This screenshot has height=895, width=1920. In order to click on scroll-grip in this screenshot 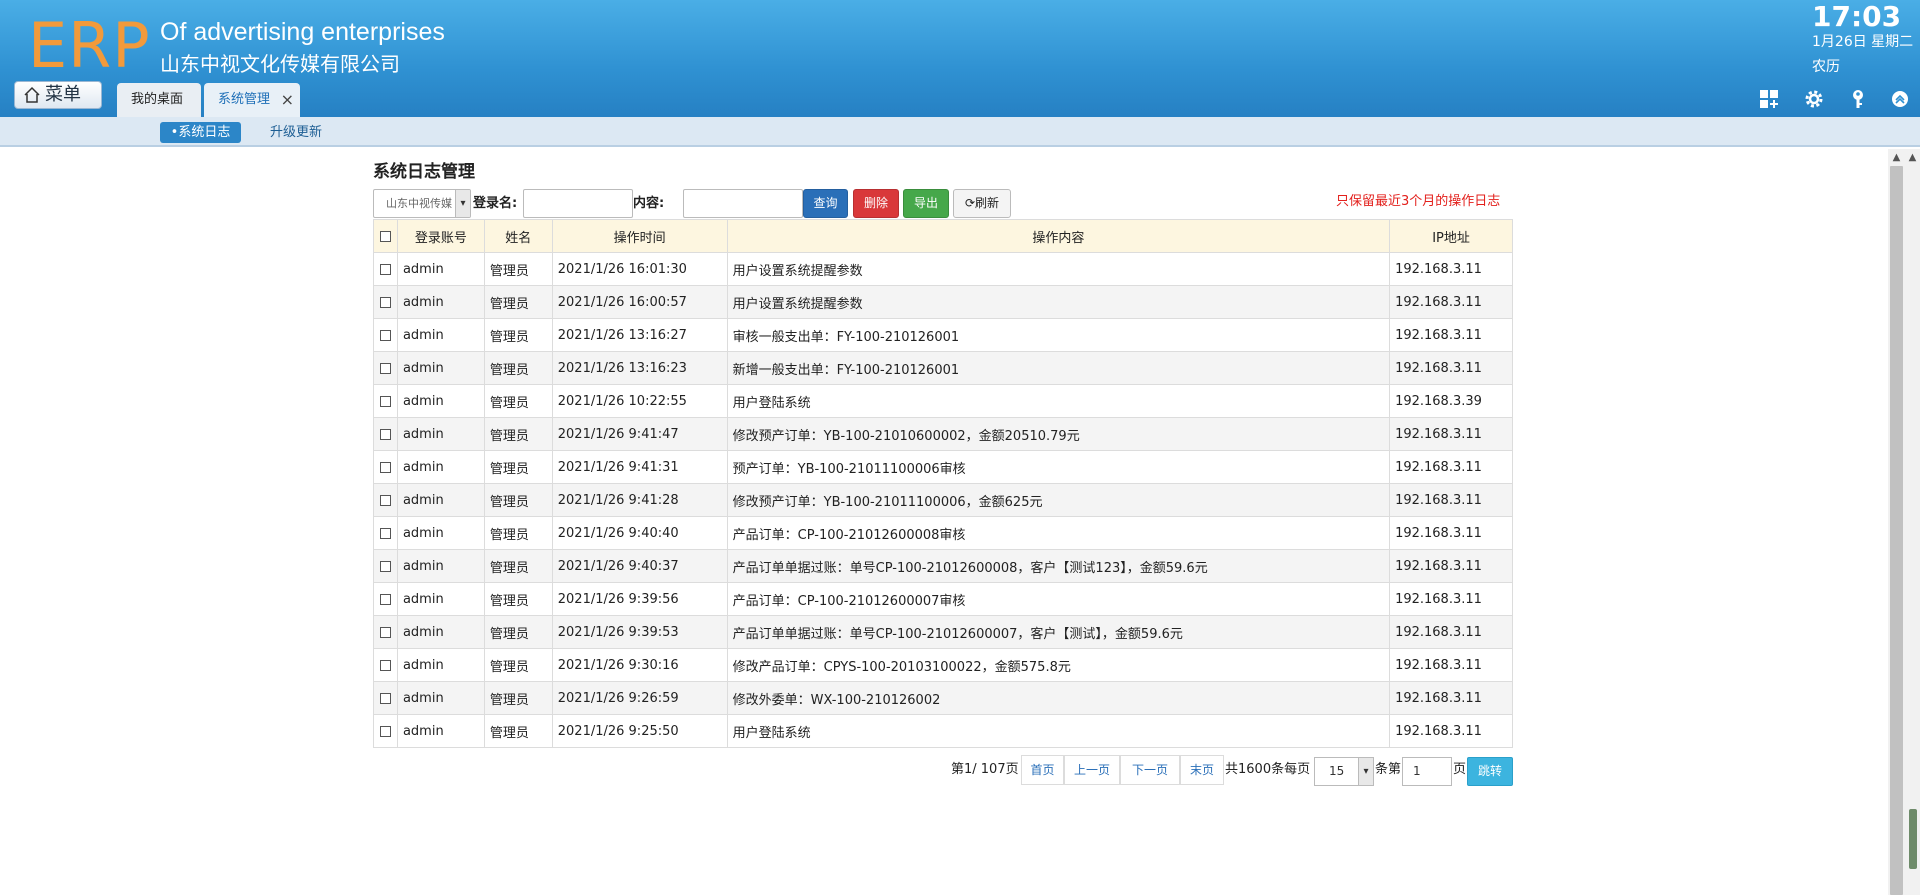, I will do `click(1913, 839)`.